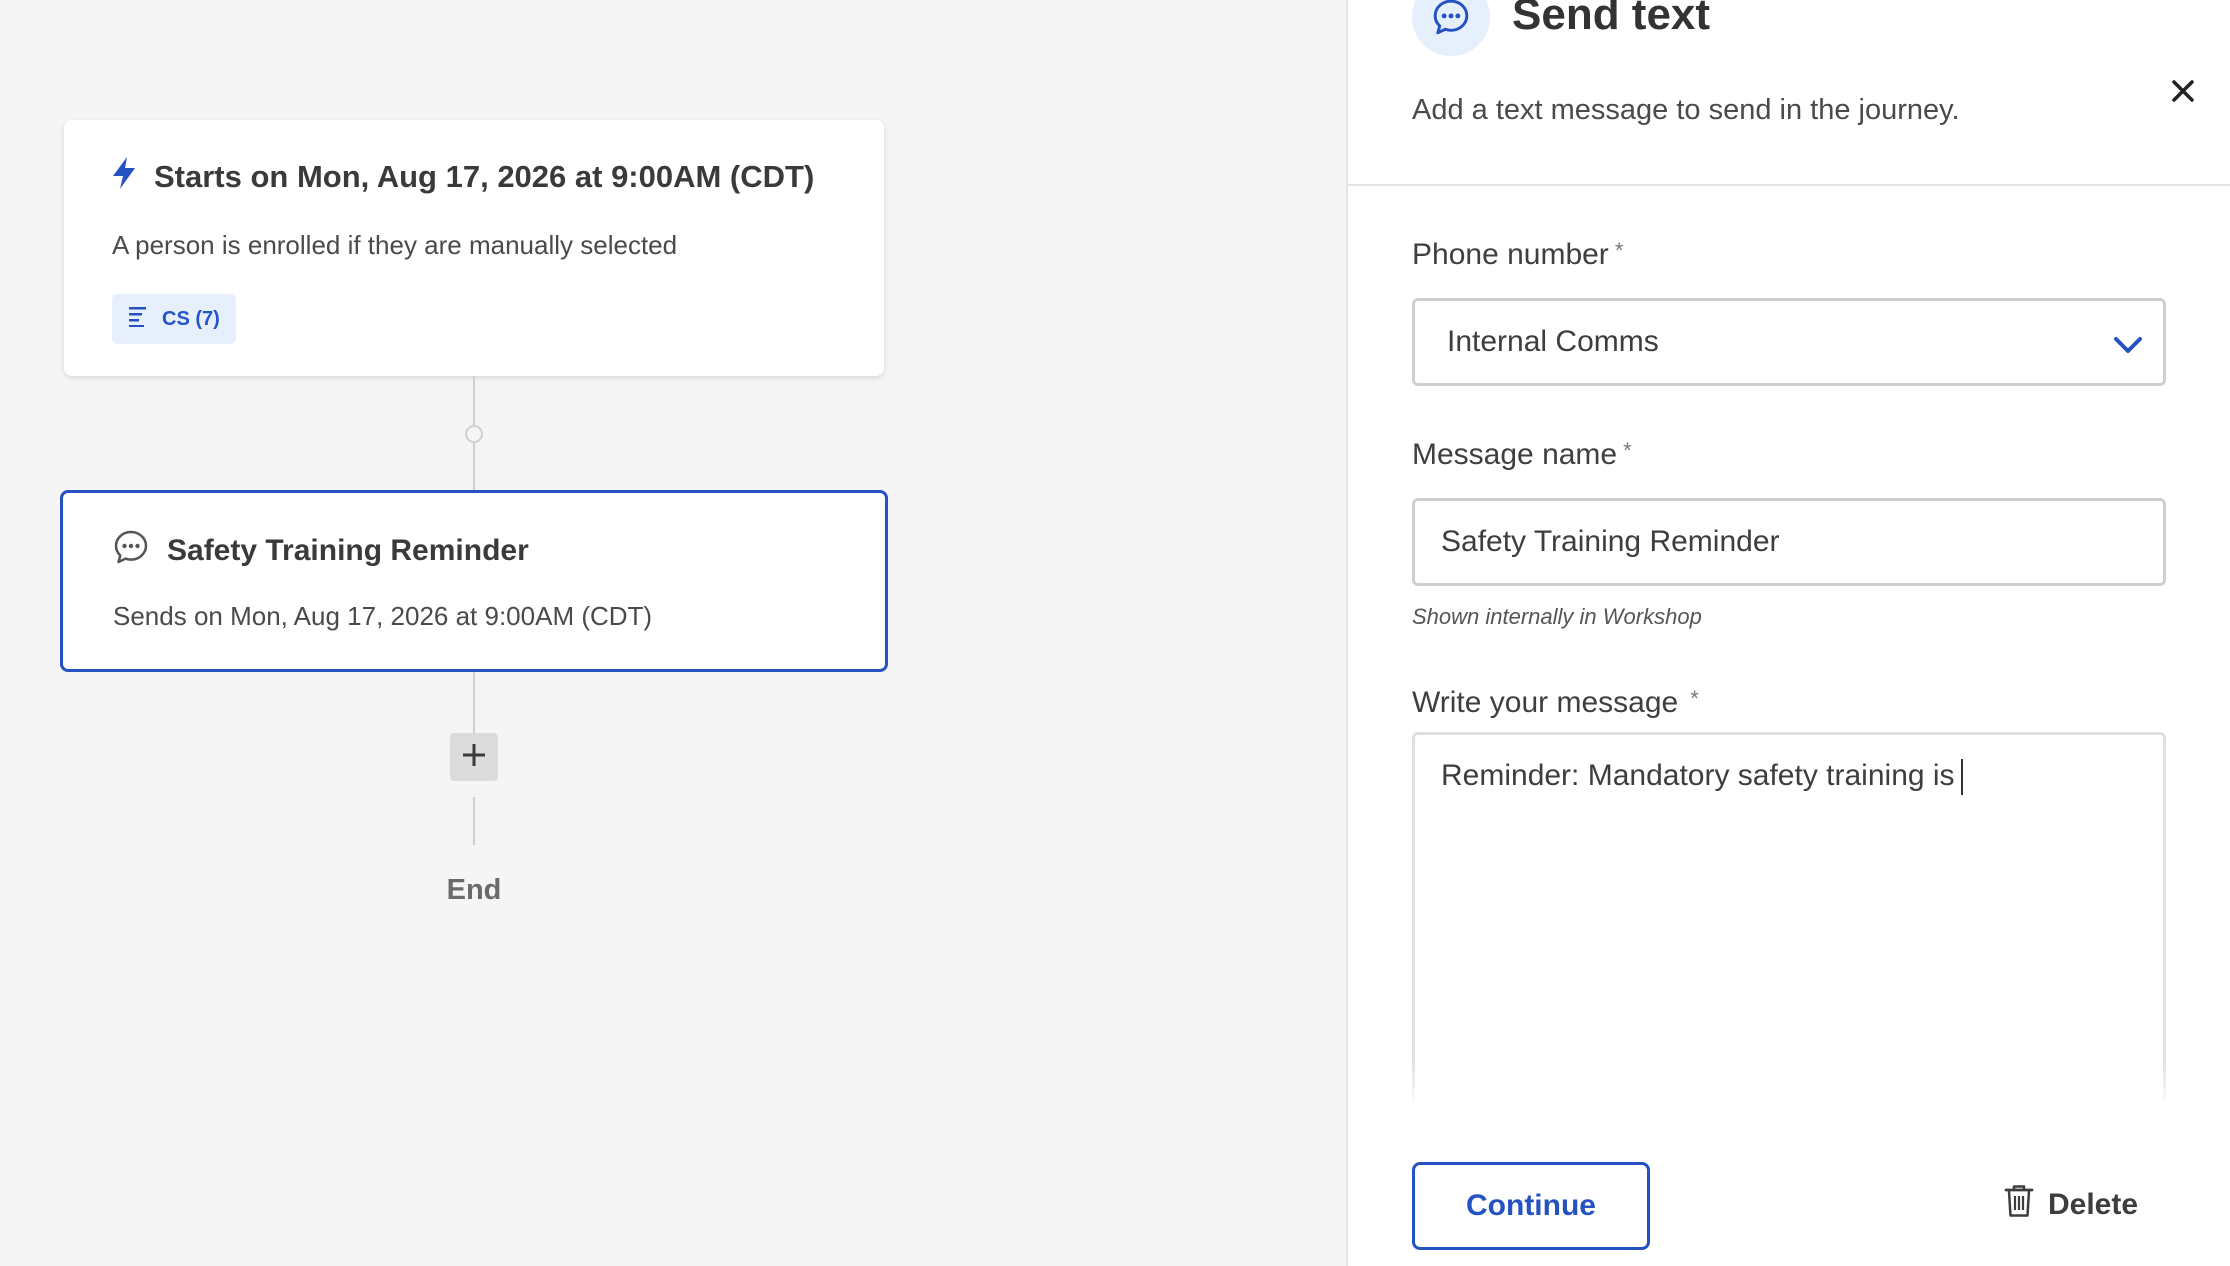 This screenshot has height=1266, width=2230. I want to click on close-button, so click(2183, 93).